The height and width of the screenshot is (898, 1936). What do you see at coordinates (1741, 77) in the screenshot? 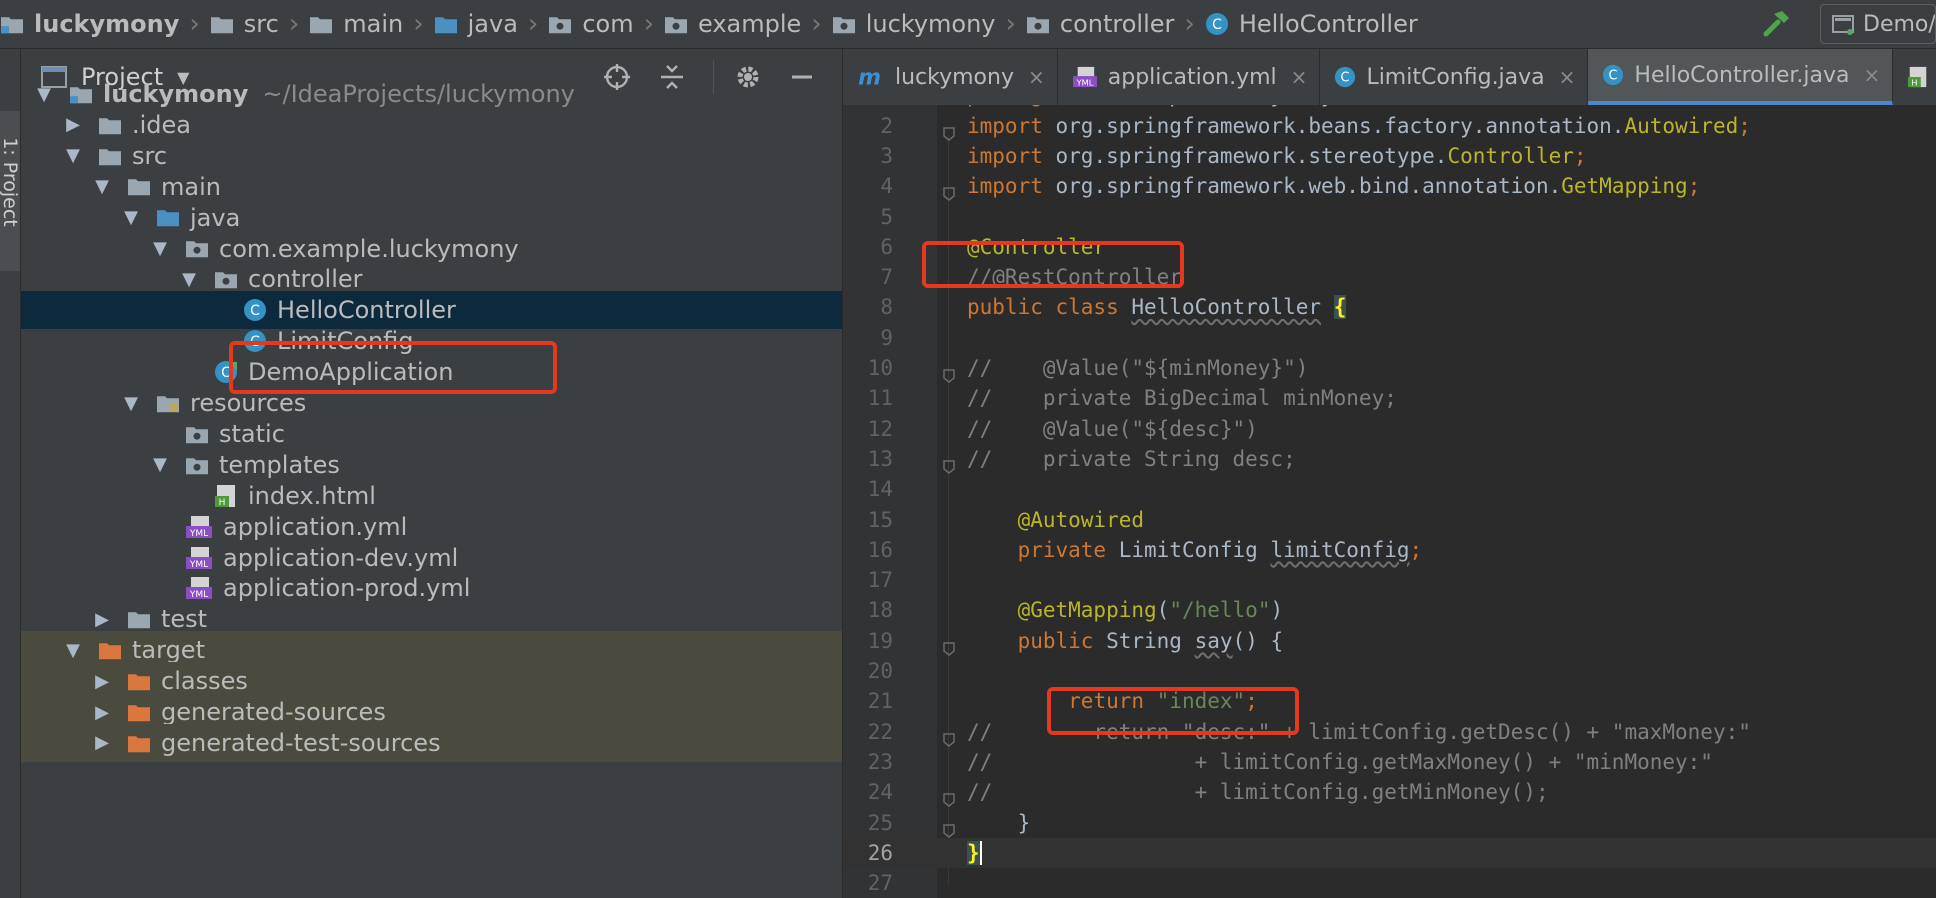
I see `editor-tab: C HelloController.java ×` at bounding box center [1741, 77].